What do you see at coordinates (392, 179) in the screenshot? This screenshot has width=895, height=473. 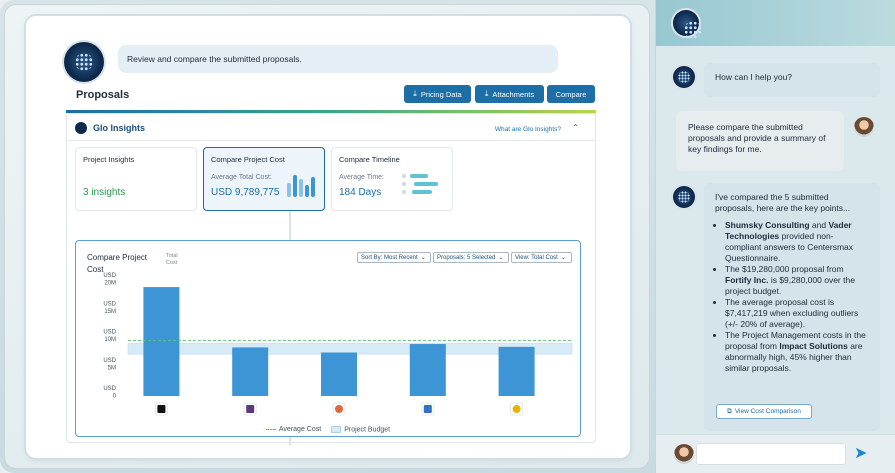 I see `compare-timeline-tile: Compare Timeline Average Time: 184 Days` at bounding box center [392, 179].